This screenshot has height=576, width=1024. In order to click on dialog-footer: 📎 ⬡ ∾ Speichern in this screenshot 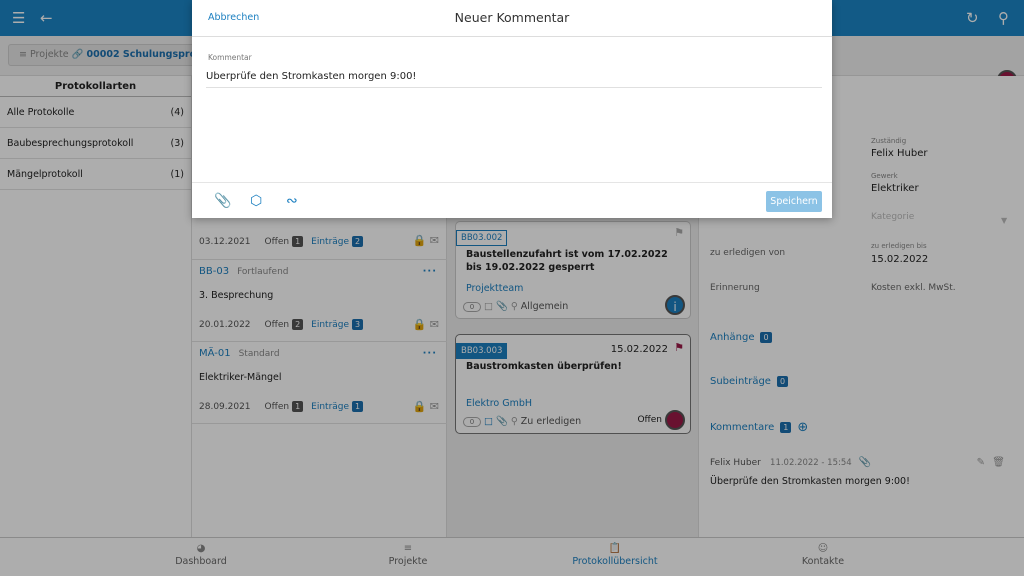, I will do `click(512, 200)`.